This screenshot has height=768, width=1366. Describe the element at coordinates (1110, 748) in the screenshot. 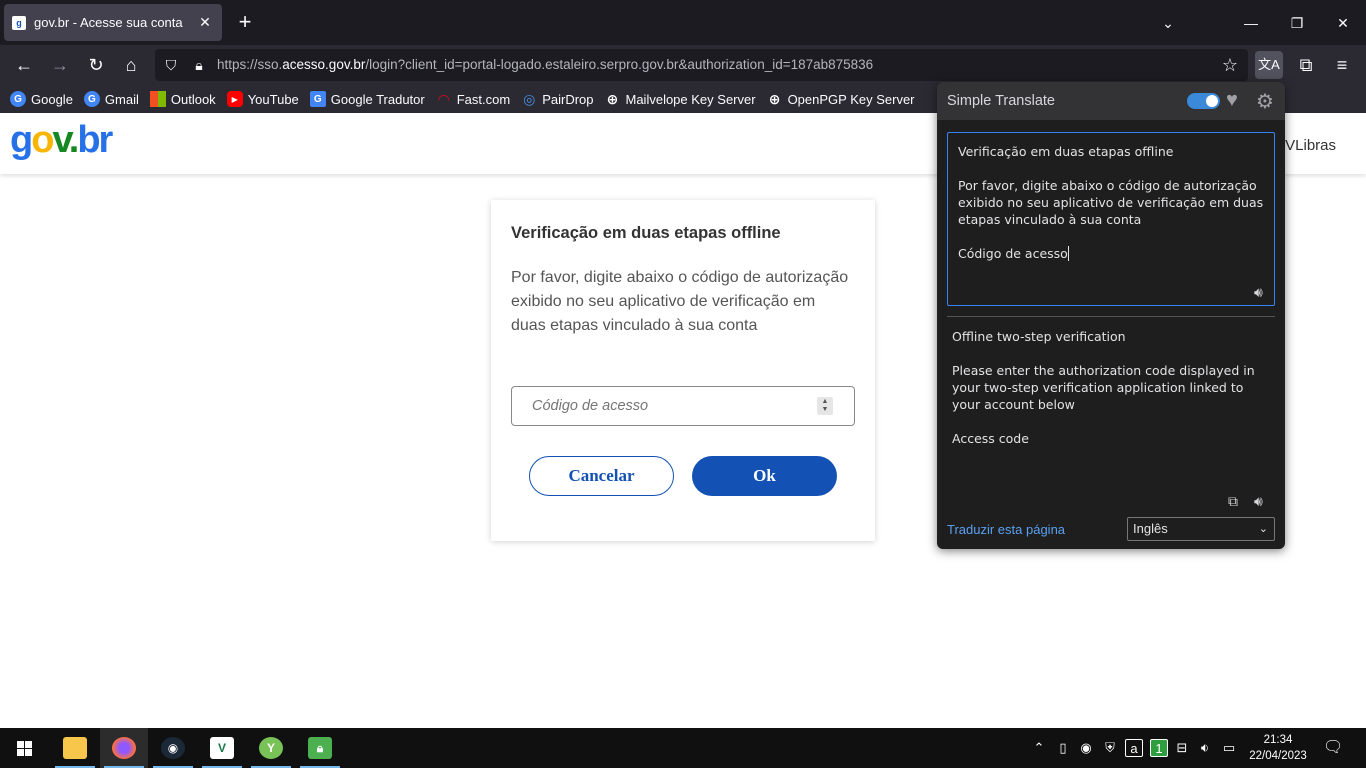

I see `shield-tray-icon: ⛨` at that location.